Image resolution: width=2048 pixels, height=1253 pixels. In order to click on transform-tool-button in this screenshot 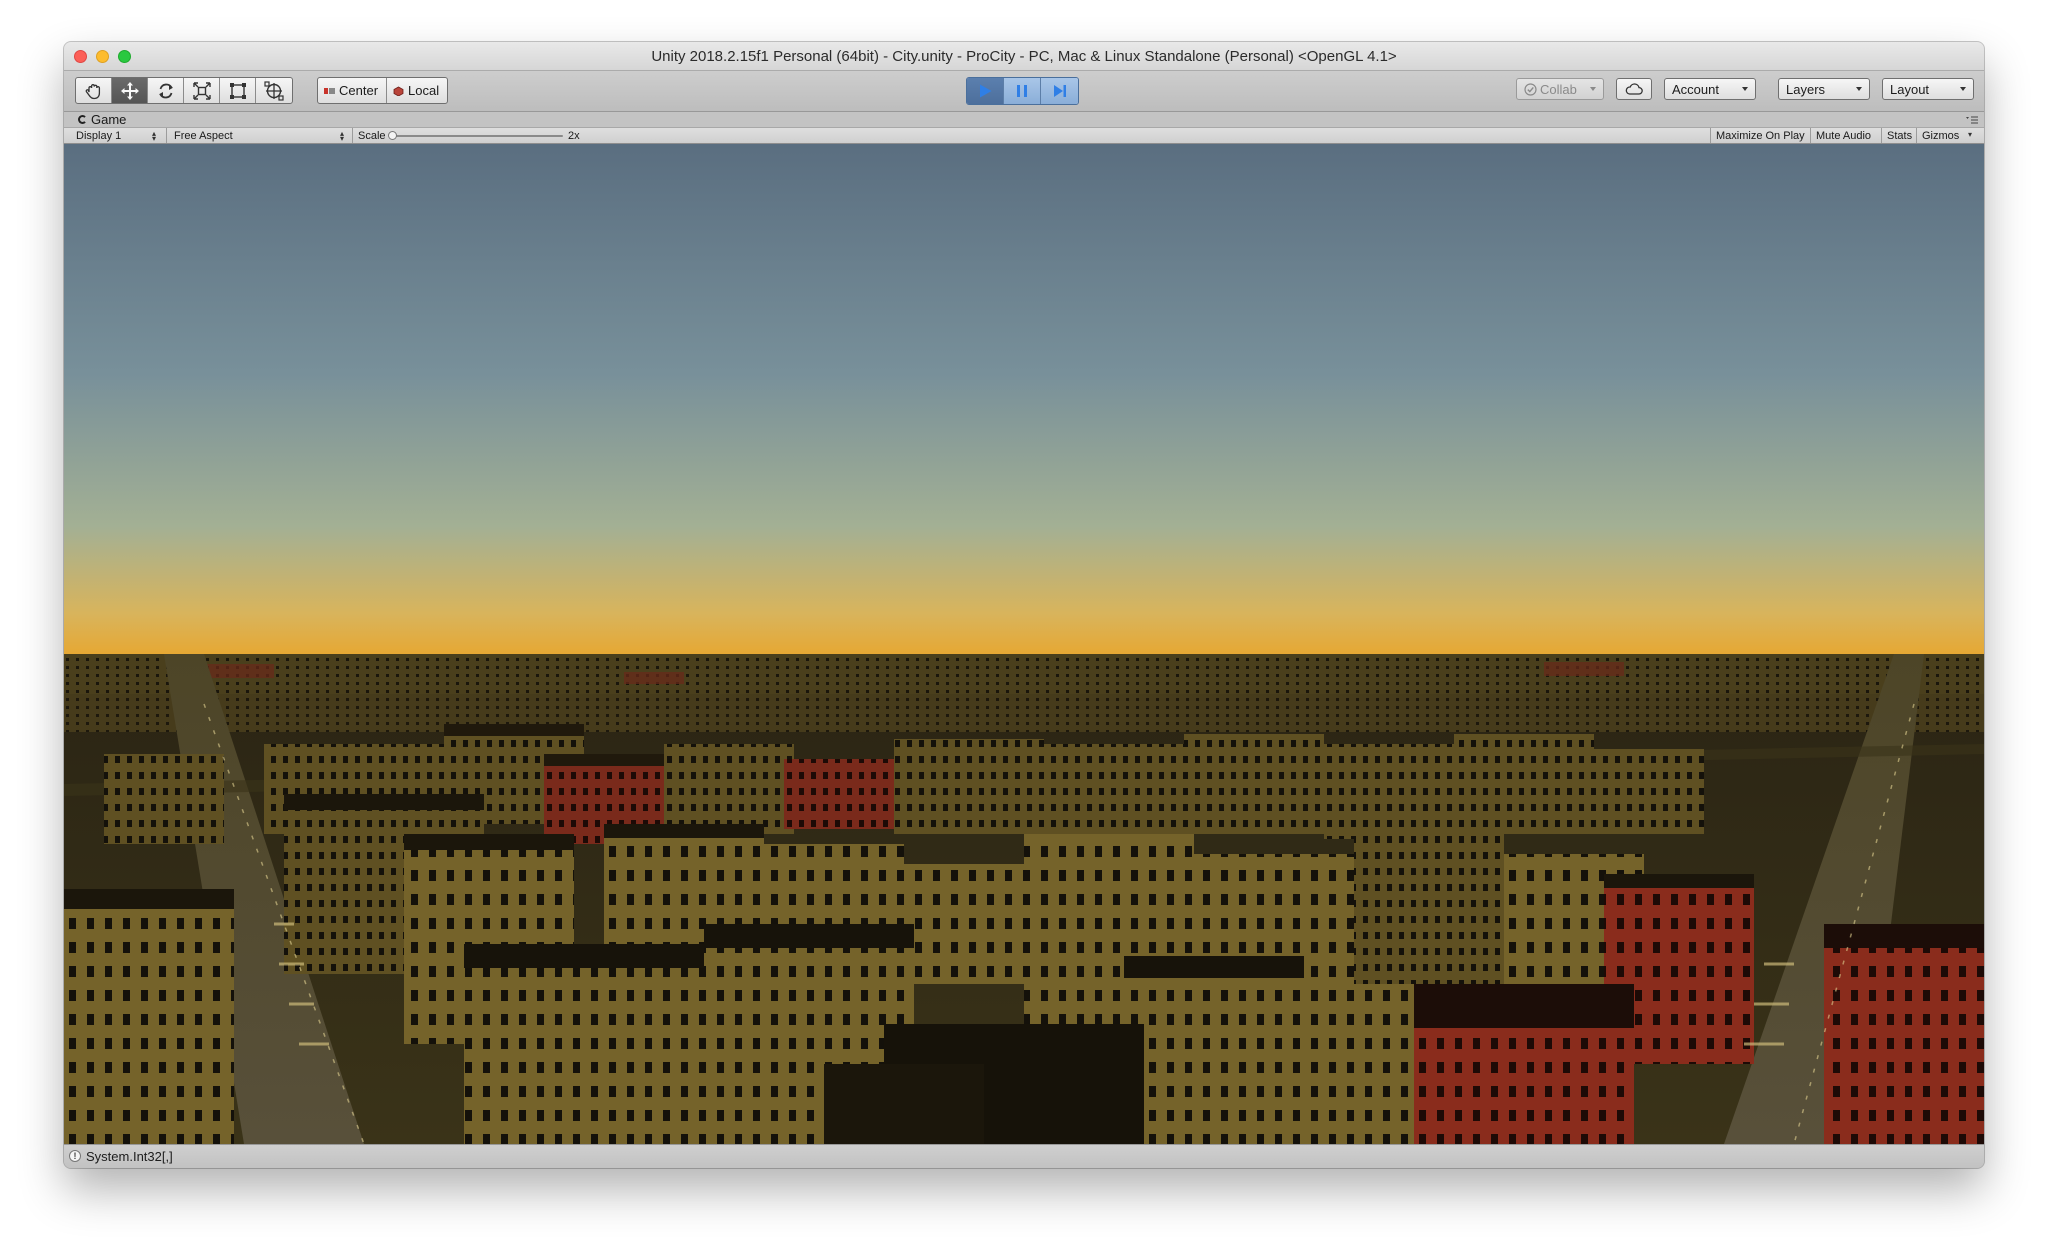, I will do `click(274, 90)`.